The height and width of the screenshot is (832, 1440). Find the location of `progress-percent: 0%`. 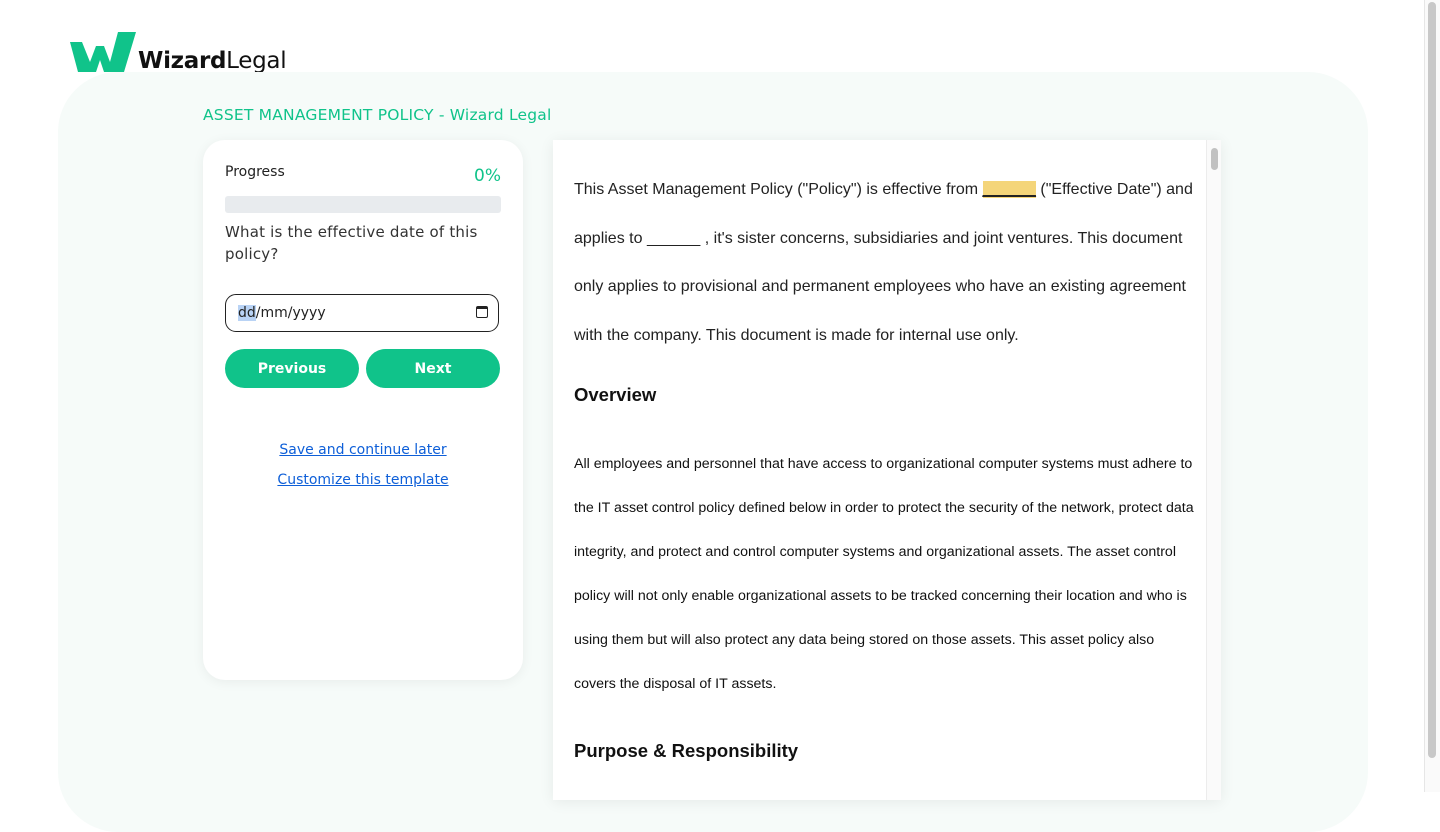

progress-percent: 0% is located at coordinates (487, 176).